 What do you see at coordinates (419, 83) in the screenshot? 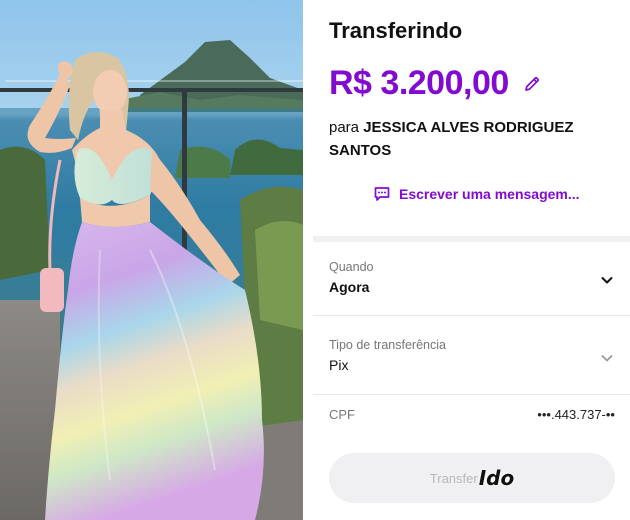
I see `transfer-amount: R$ 3.200,00` at bounding box center [419, 83].